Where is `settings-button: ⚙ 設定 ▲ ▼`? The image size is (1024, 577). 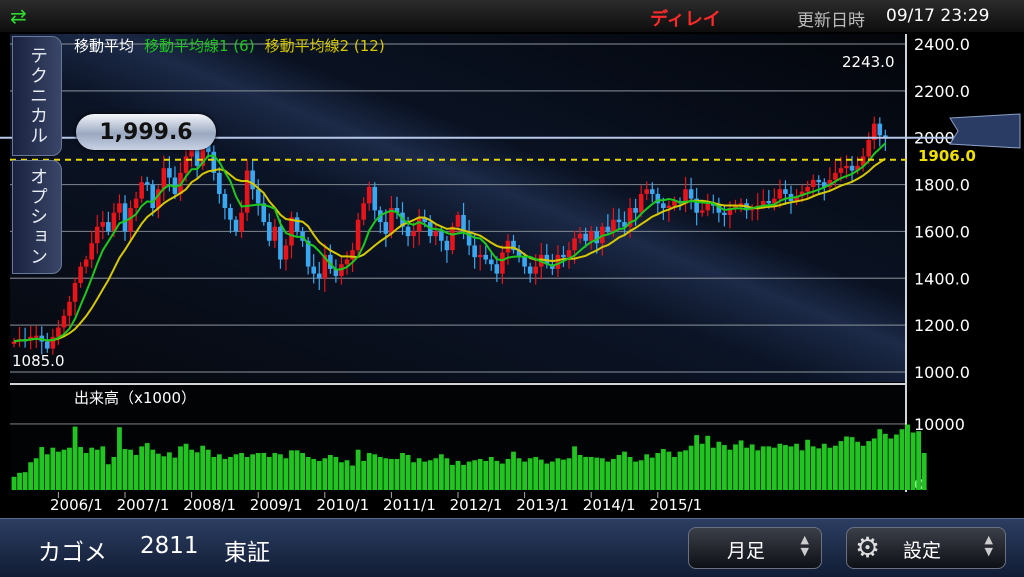 settings-button: ⚙ 設定 ▲ ▼ is located at coordinates (926, 548).